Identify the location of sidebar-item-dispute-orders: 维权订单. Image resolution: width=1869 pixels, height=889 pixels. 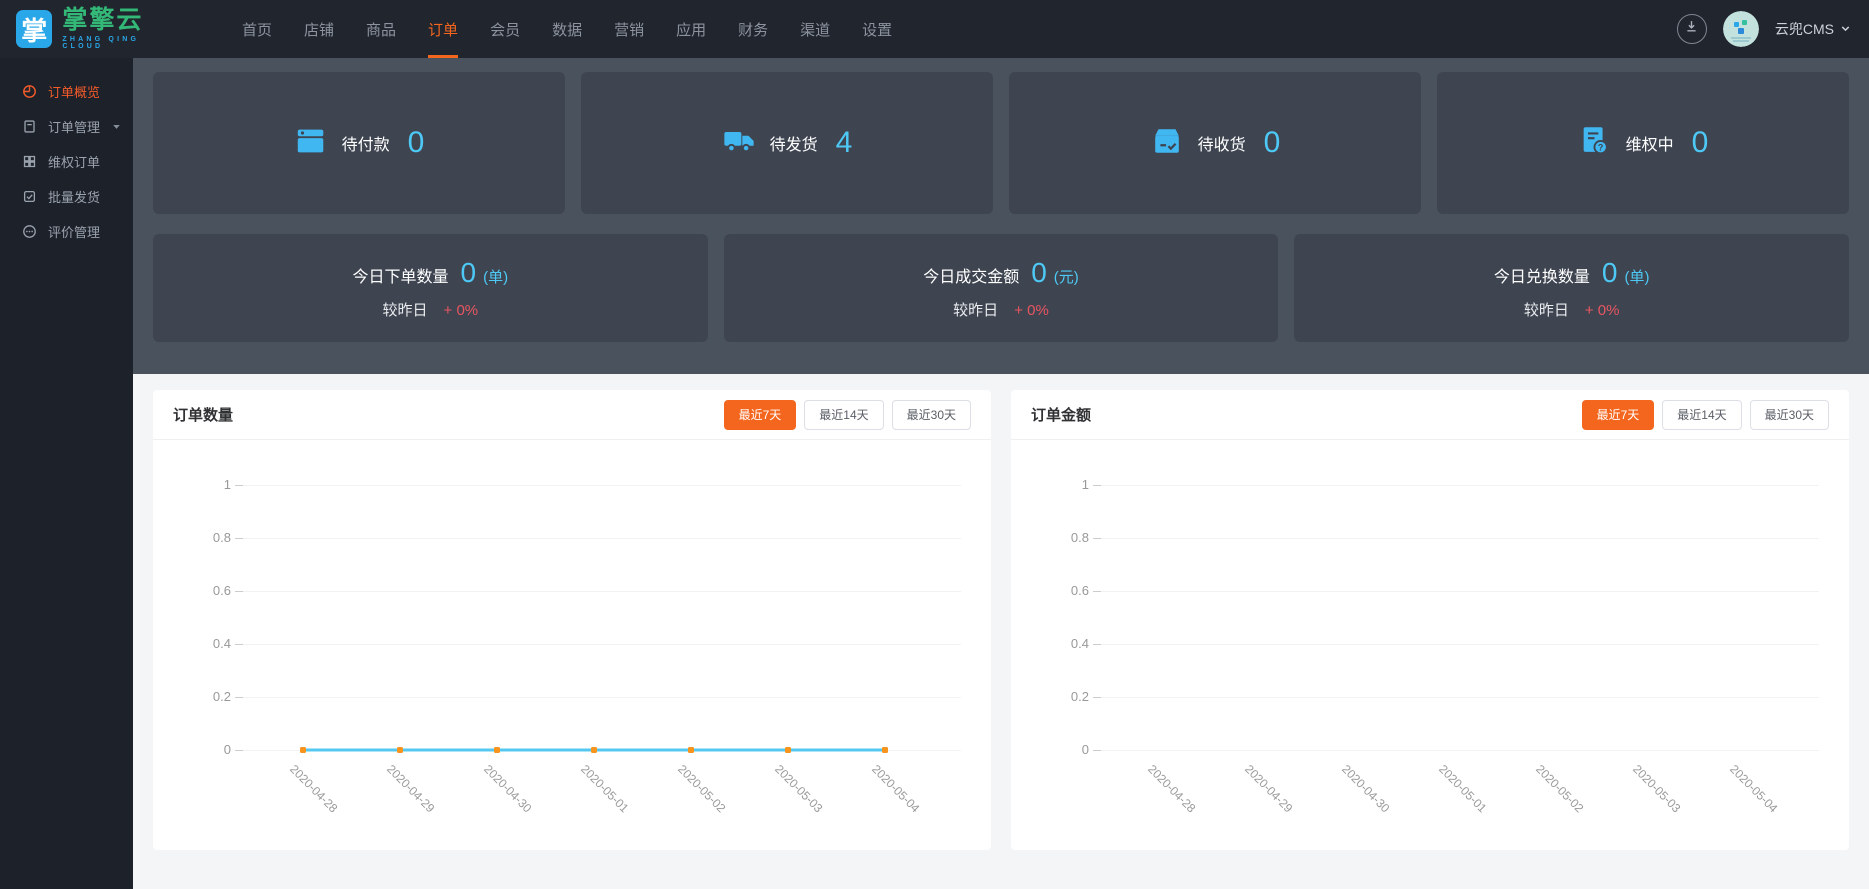
(66, 161).